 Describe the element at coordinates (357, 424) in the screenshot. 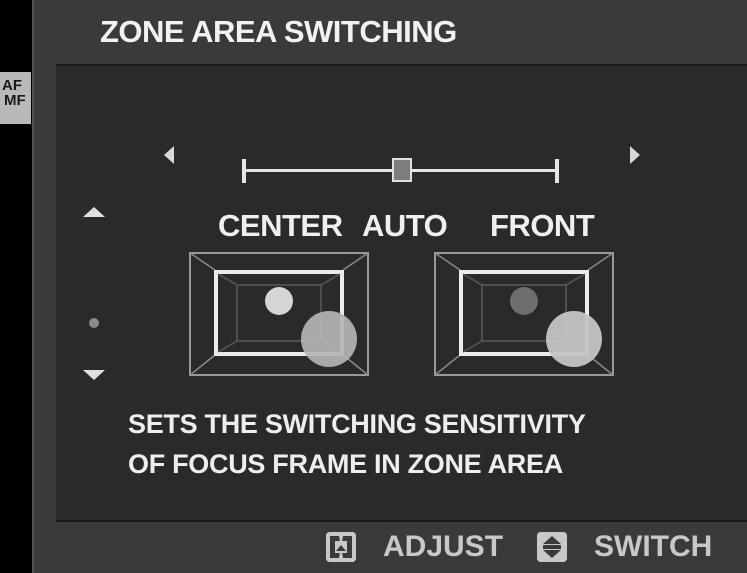

I see `description-line-1: SETS THE SWITCHING SENSITIVITY` at that location.